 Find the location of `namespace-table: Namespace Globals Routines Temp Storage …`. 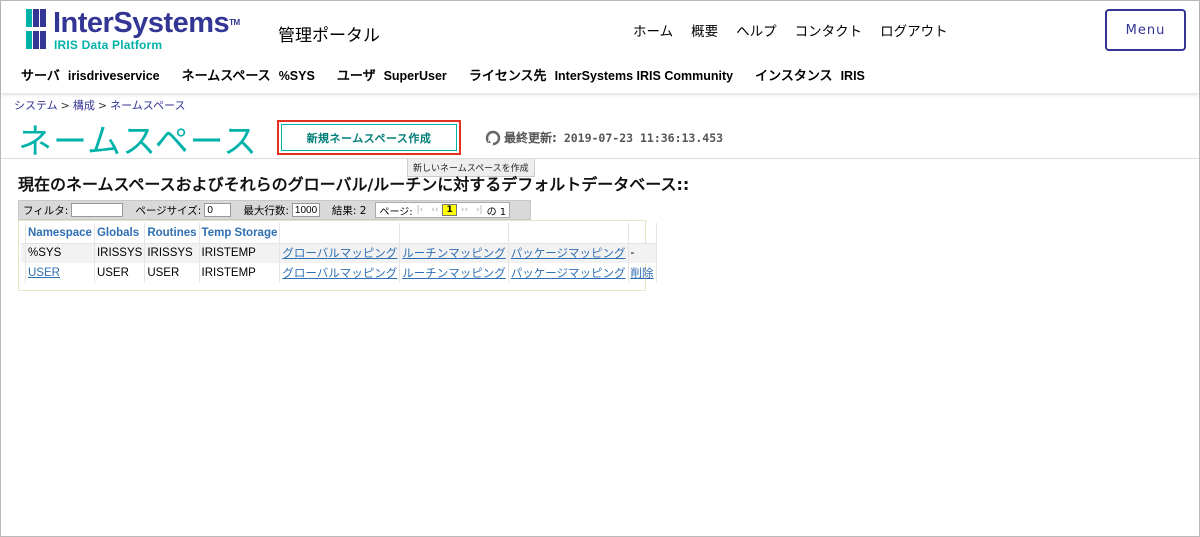

namespace-table: Namespace Globals Routines Temp Storage … is located at coordinates (339, 253).